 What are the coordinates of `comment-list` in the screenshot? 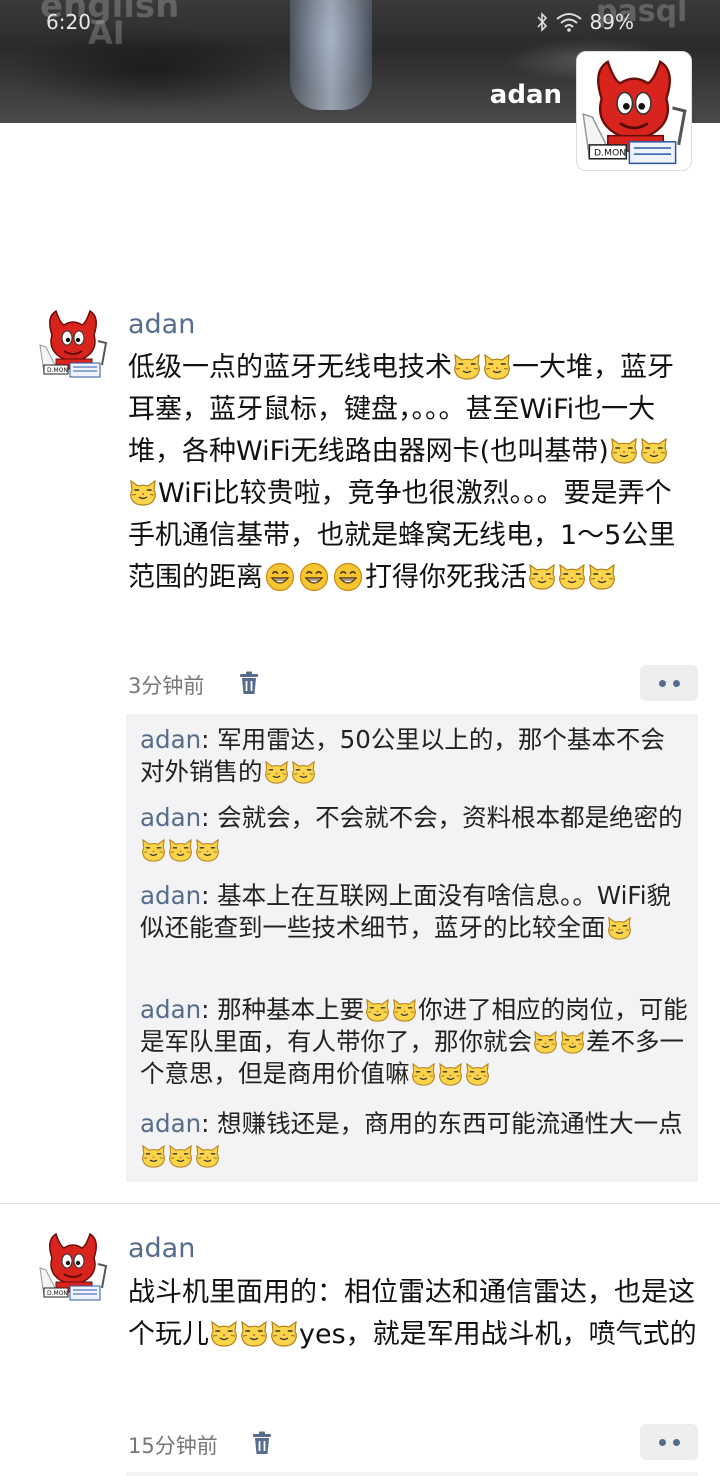 It's located at (412, 1474).